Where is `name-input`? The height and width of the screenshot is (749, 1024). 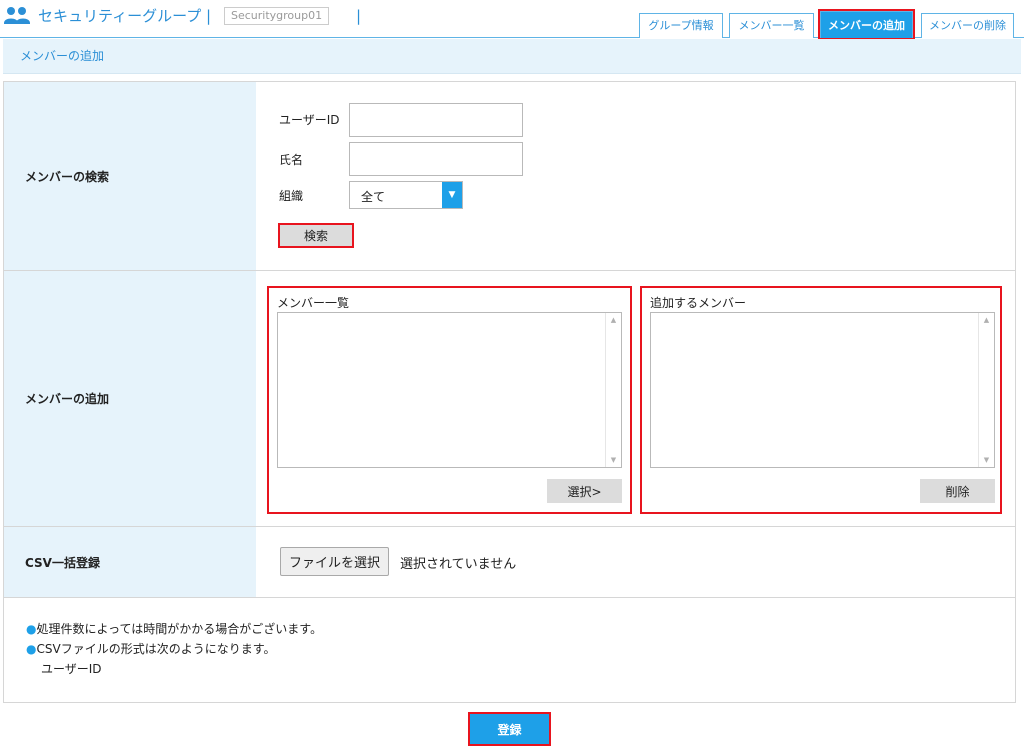 name-input is located at coordinates (436, 159).